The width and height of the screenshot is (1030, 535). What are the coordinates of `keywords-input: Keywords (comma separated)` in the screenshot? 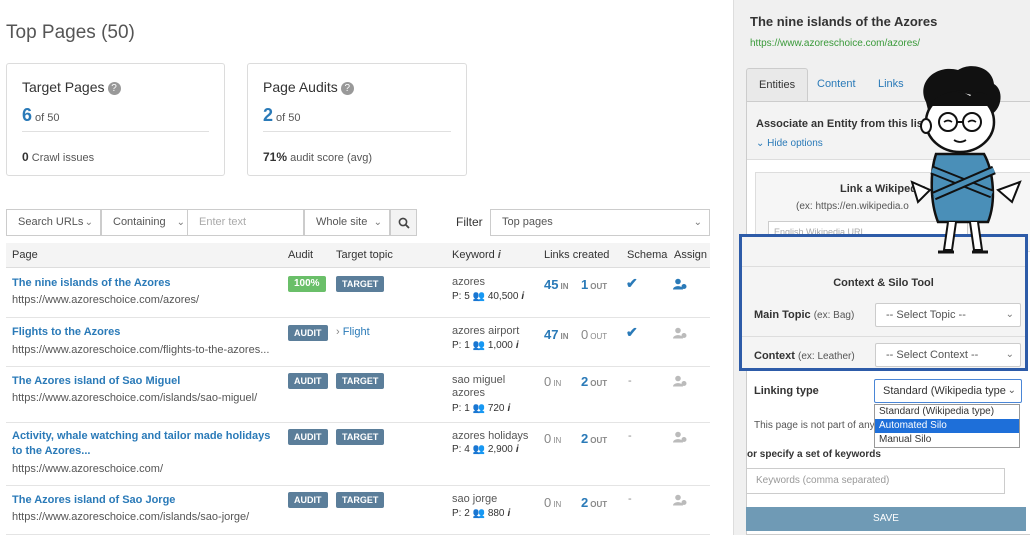 It's located at (875, 481).